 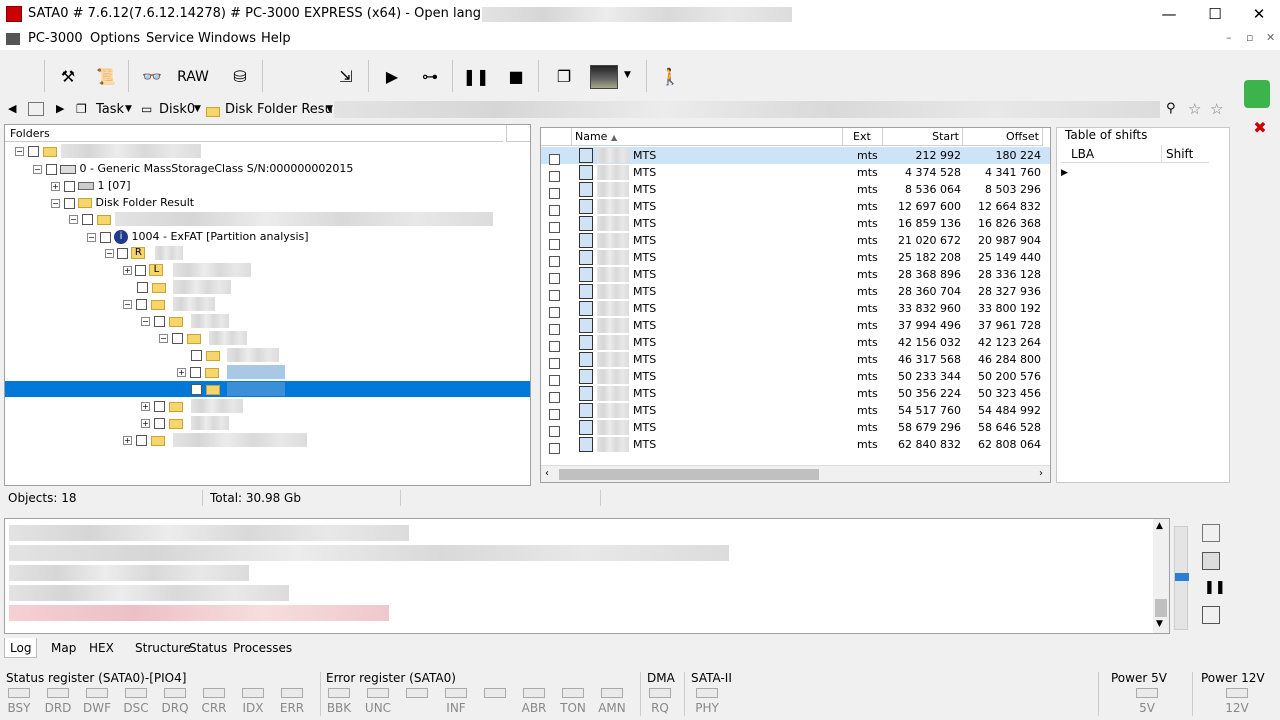 What do you see at coordinates (795, 258) in the screenshot?
I see `table-row: MTS mts 25 182 208 25 149 440` at bounding box center [795, 258].